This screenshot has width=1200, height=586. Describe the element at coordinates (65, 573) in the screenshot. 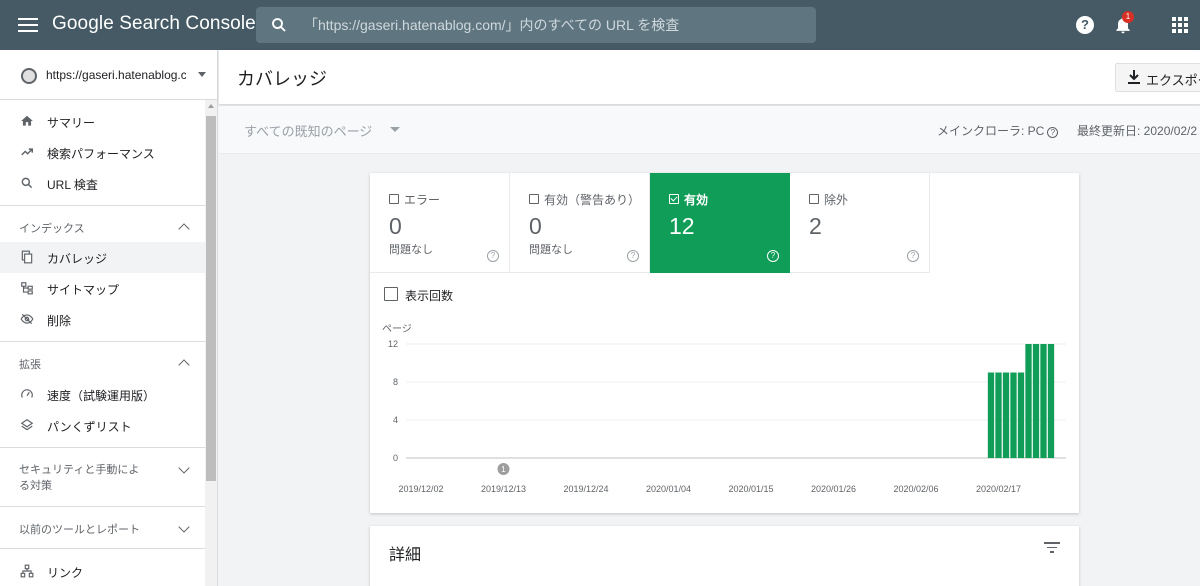

I see `sidebar-item-label: リンク` at that location.